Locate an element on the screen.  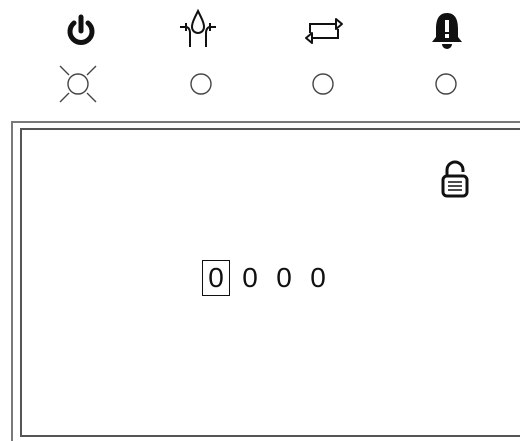
code-digit-1: 0 is located at coordinates (216, 278).